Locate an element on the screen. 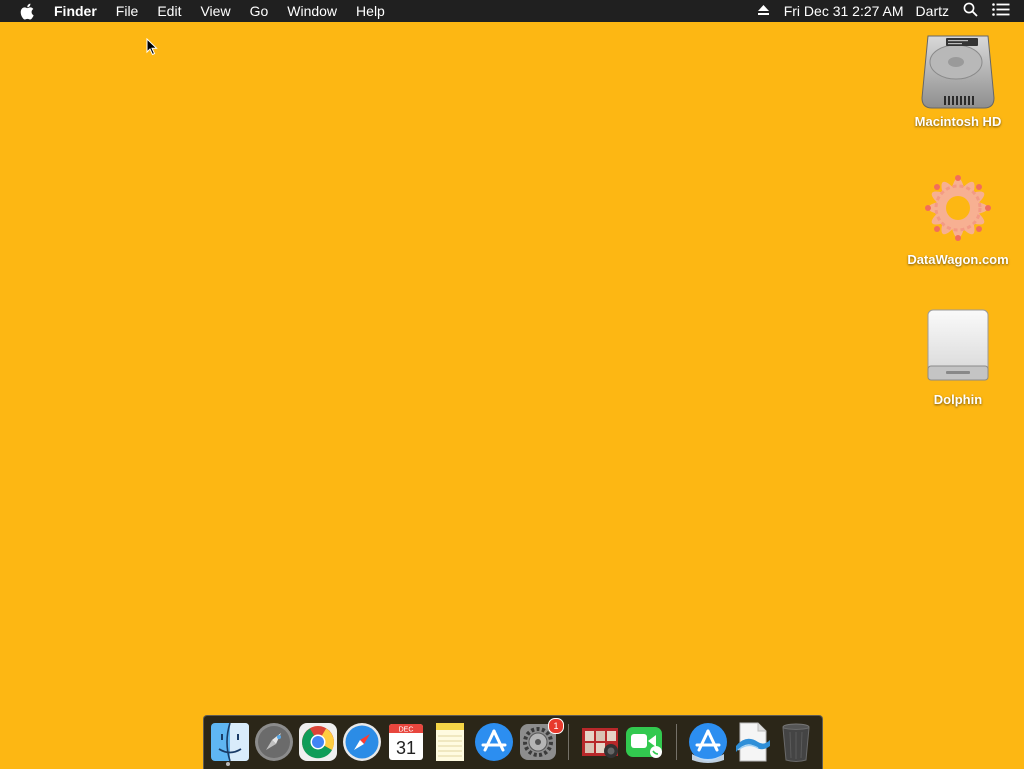 The width and height of the screenshot is (1024, 769). dock-item-system-preferences: 1 is located at coordinates (540, 741).